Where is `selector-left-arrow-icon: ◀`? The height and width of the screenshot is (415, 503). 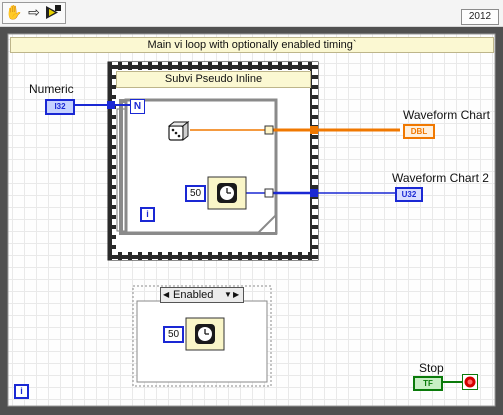 selector-left-arrow-icon: ◀ is located at coordinates (166, 295).